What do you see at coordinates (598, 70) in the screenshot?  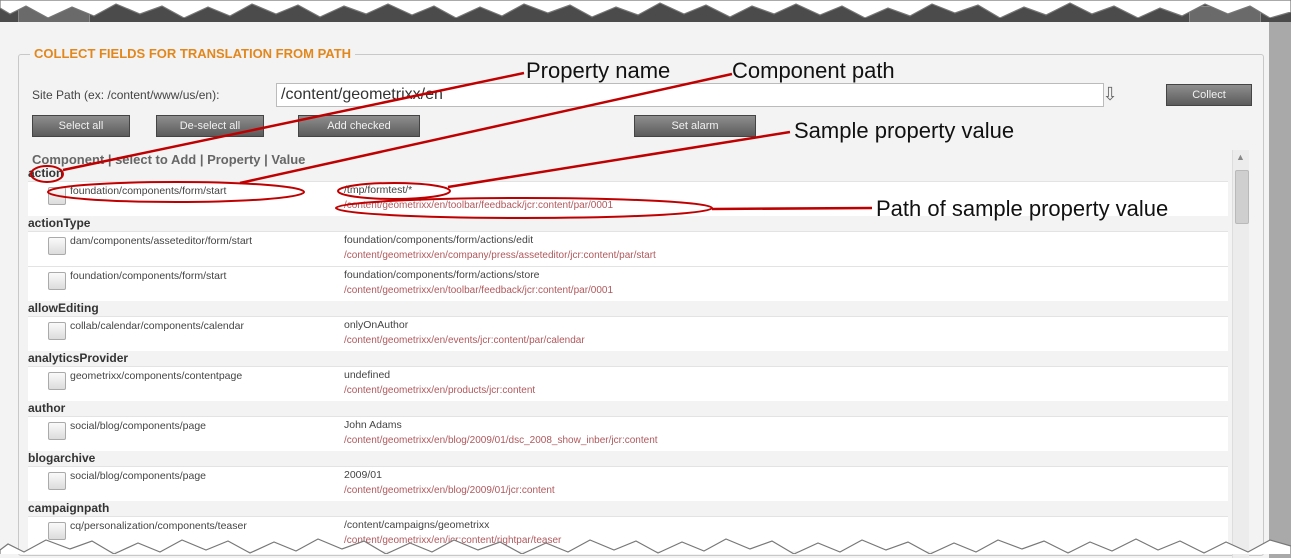 I see `annotation-property-name: Property name` at bounding box center [598, 70].